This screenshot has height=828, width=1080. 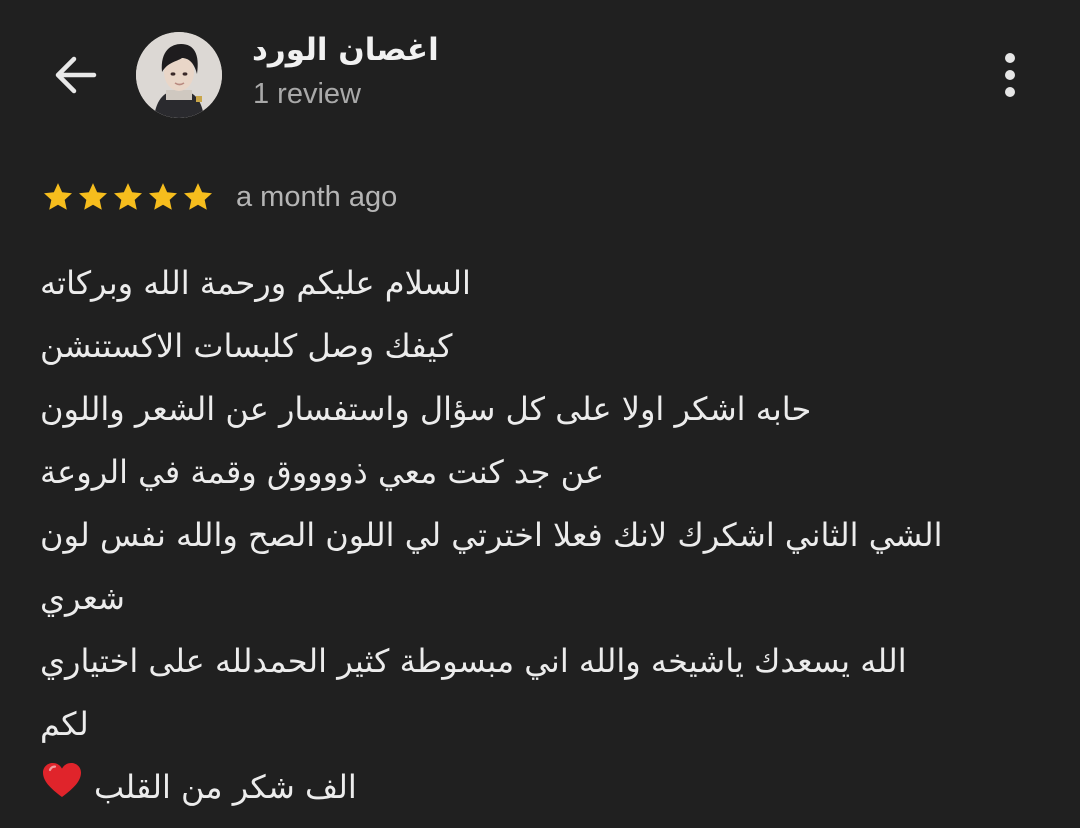 What do you see at coordinates (246, 346) in the screenshot?
I see `review-line: كيفك وصل كلبسات الاكستنشن` at bounding box center [246, 346].